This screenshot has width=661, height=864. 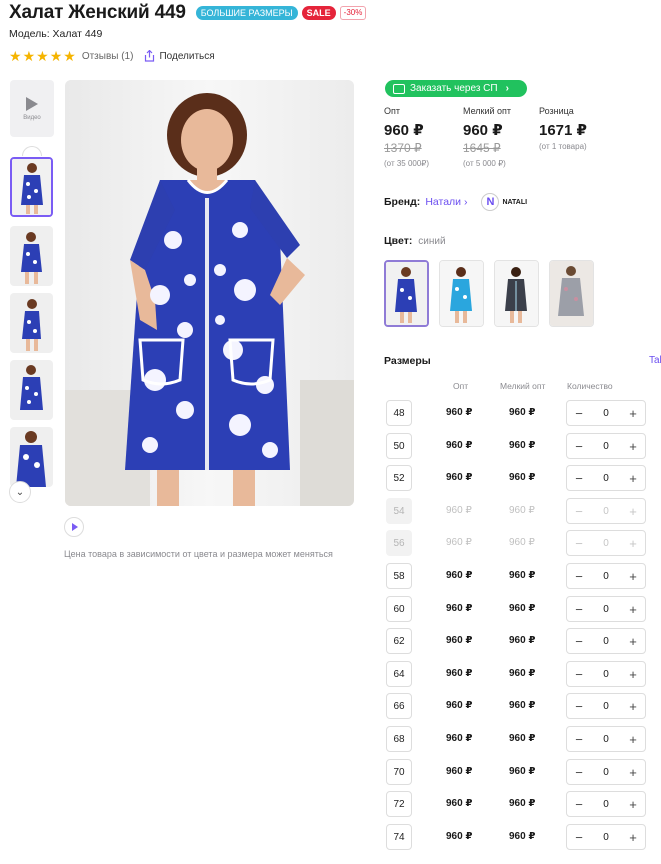 What do you see at coordinates (483, 130) in the screenshot?
I see `price-value: 960 ₽` at bounding box center [483, 130].